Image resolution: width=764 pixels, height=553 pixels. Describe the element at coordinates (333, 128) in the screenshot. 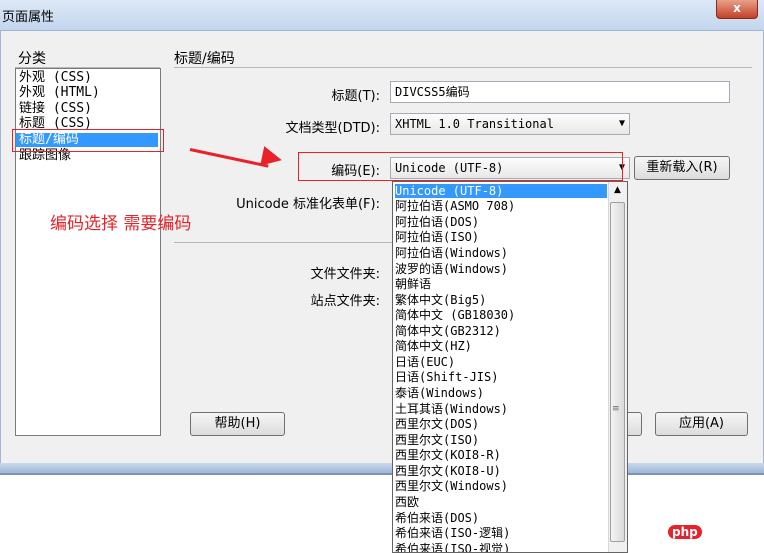

I see `dtd-label: 文档类型(DTD):` at that location.